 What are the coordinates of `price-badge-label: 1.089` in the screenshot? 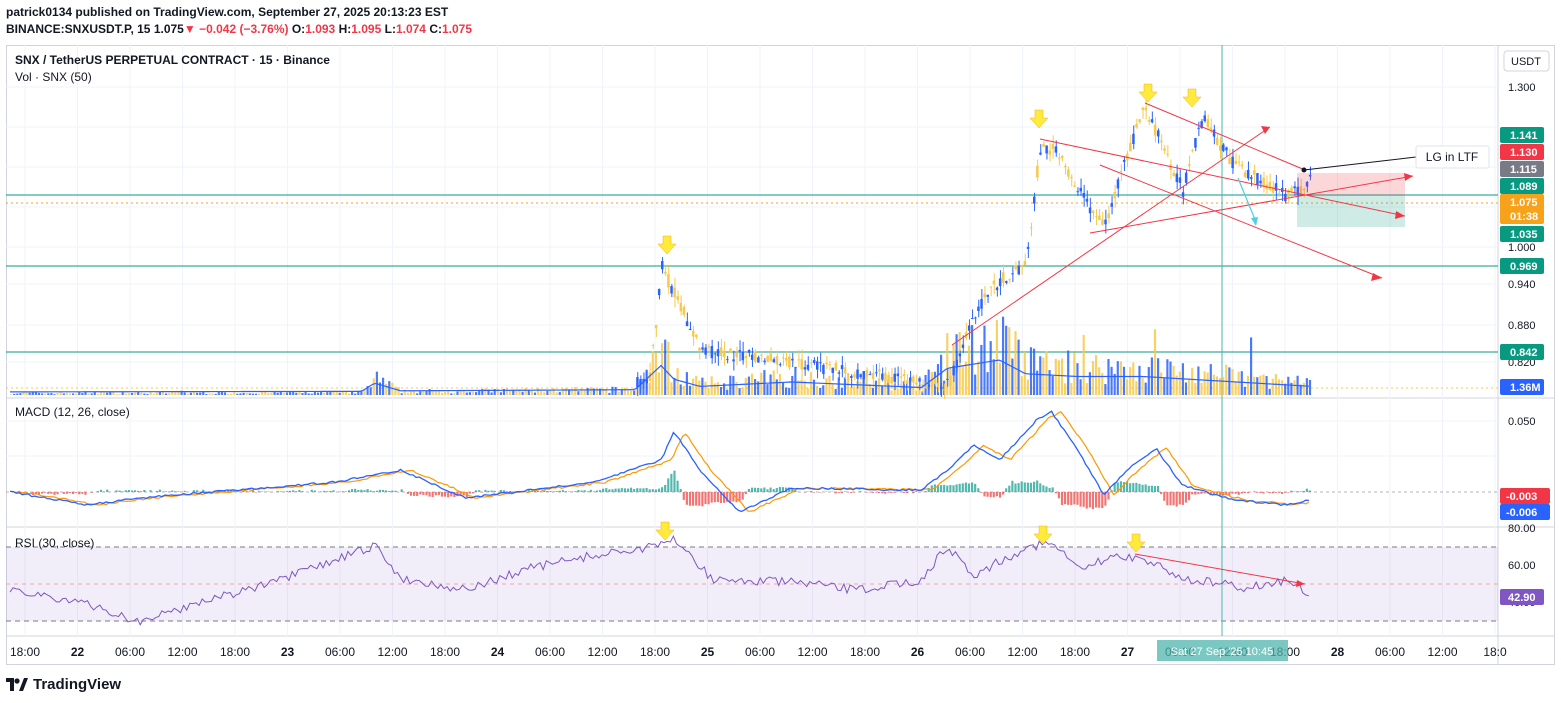 It's located at (1524, 187).